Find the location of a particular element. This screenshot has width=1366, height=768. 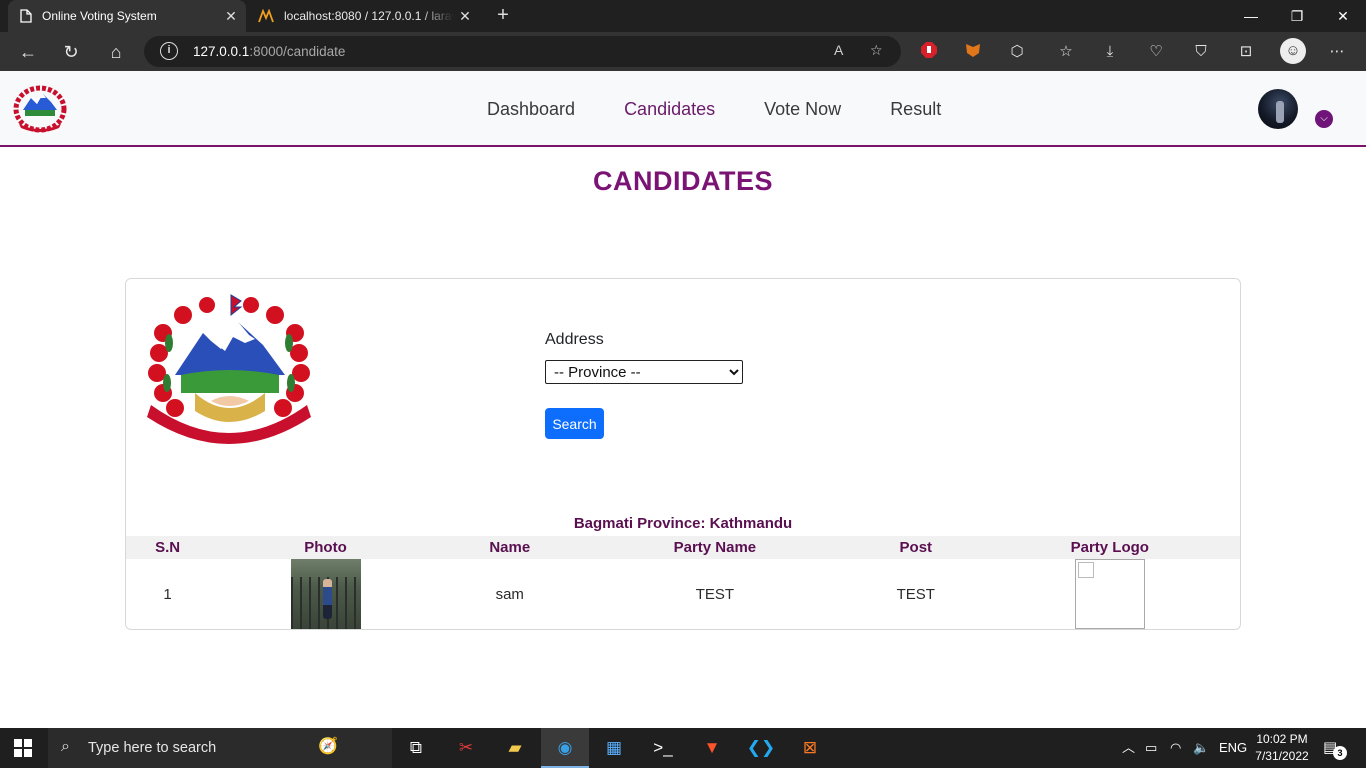

system-clock: 10:02 PM 7/31/2022 is located at coordinates (1282, 748).